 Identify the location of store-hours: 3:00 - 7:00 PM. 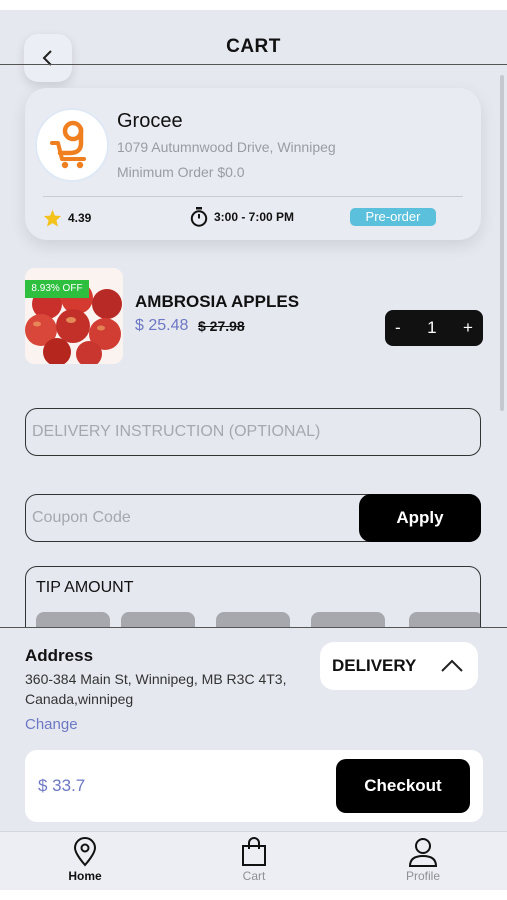
(242, 217).